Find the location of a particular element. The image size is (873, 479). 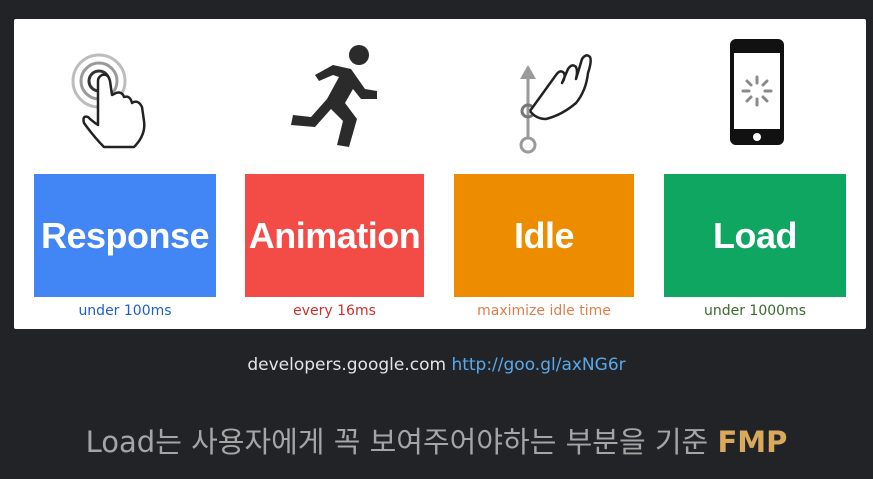

load-card: Load is located at coordinates (755, 235).